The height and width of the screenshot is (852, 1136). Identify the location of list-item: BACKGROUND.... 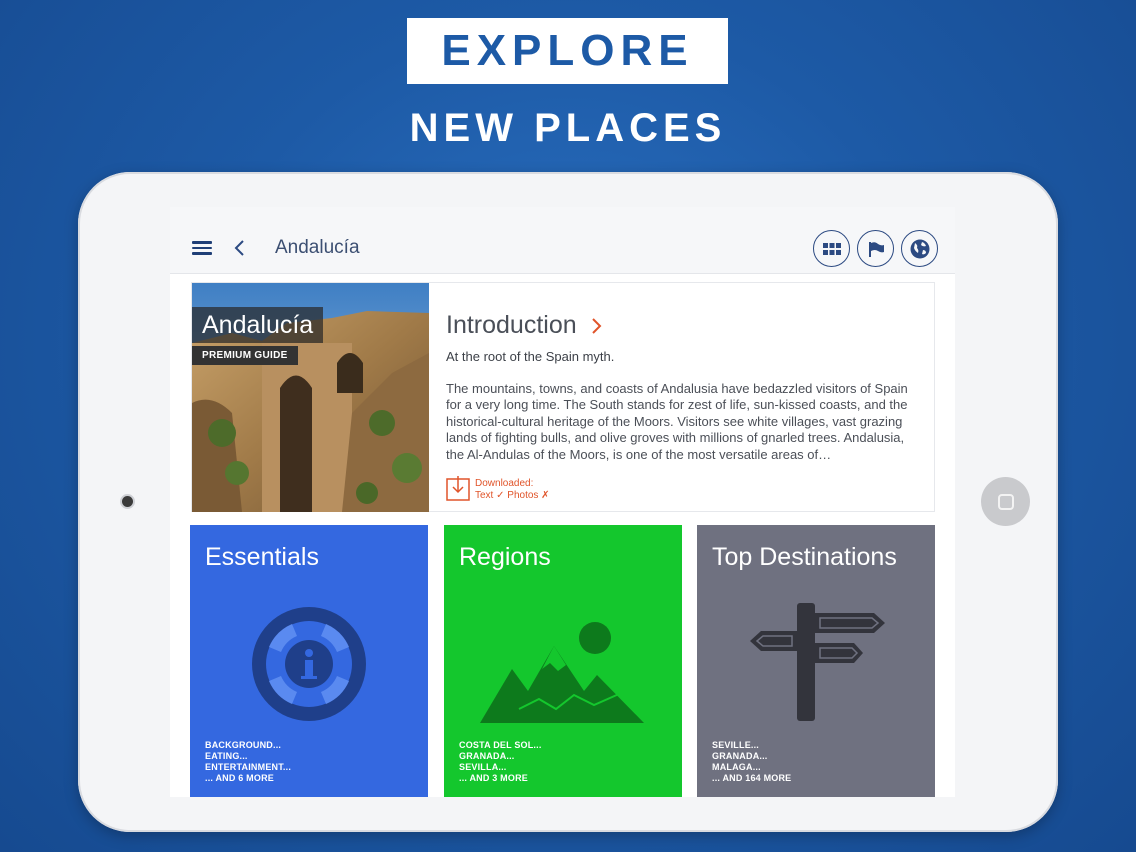
(243, 745).